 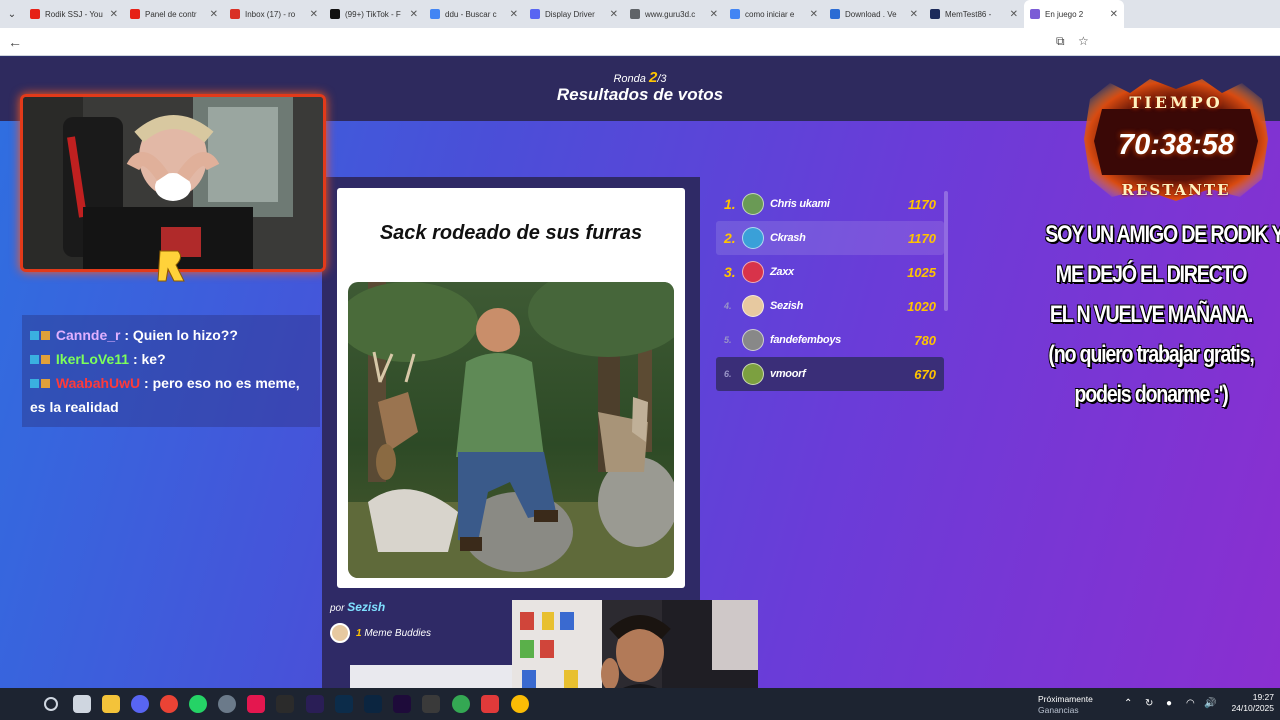 I want to click on chrome-alt-icon, so click(x=461, y=704).